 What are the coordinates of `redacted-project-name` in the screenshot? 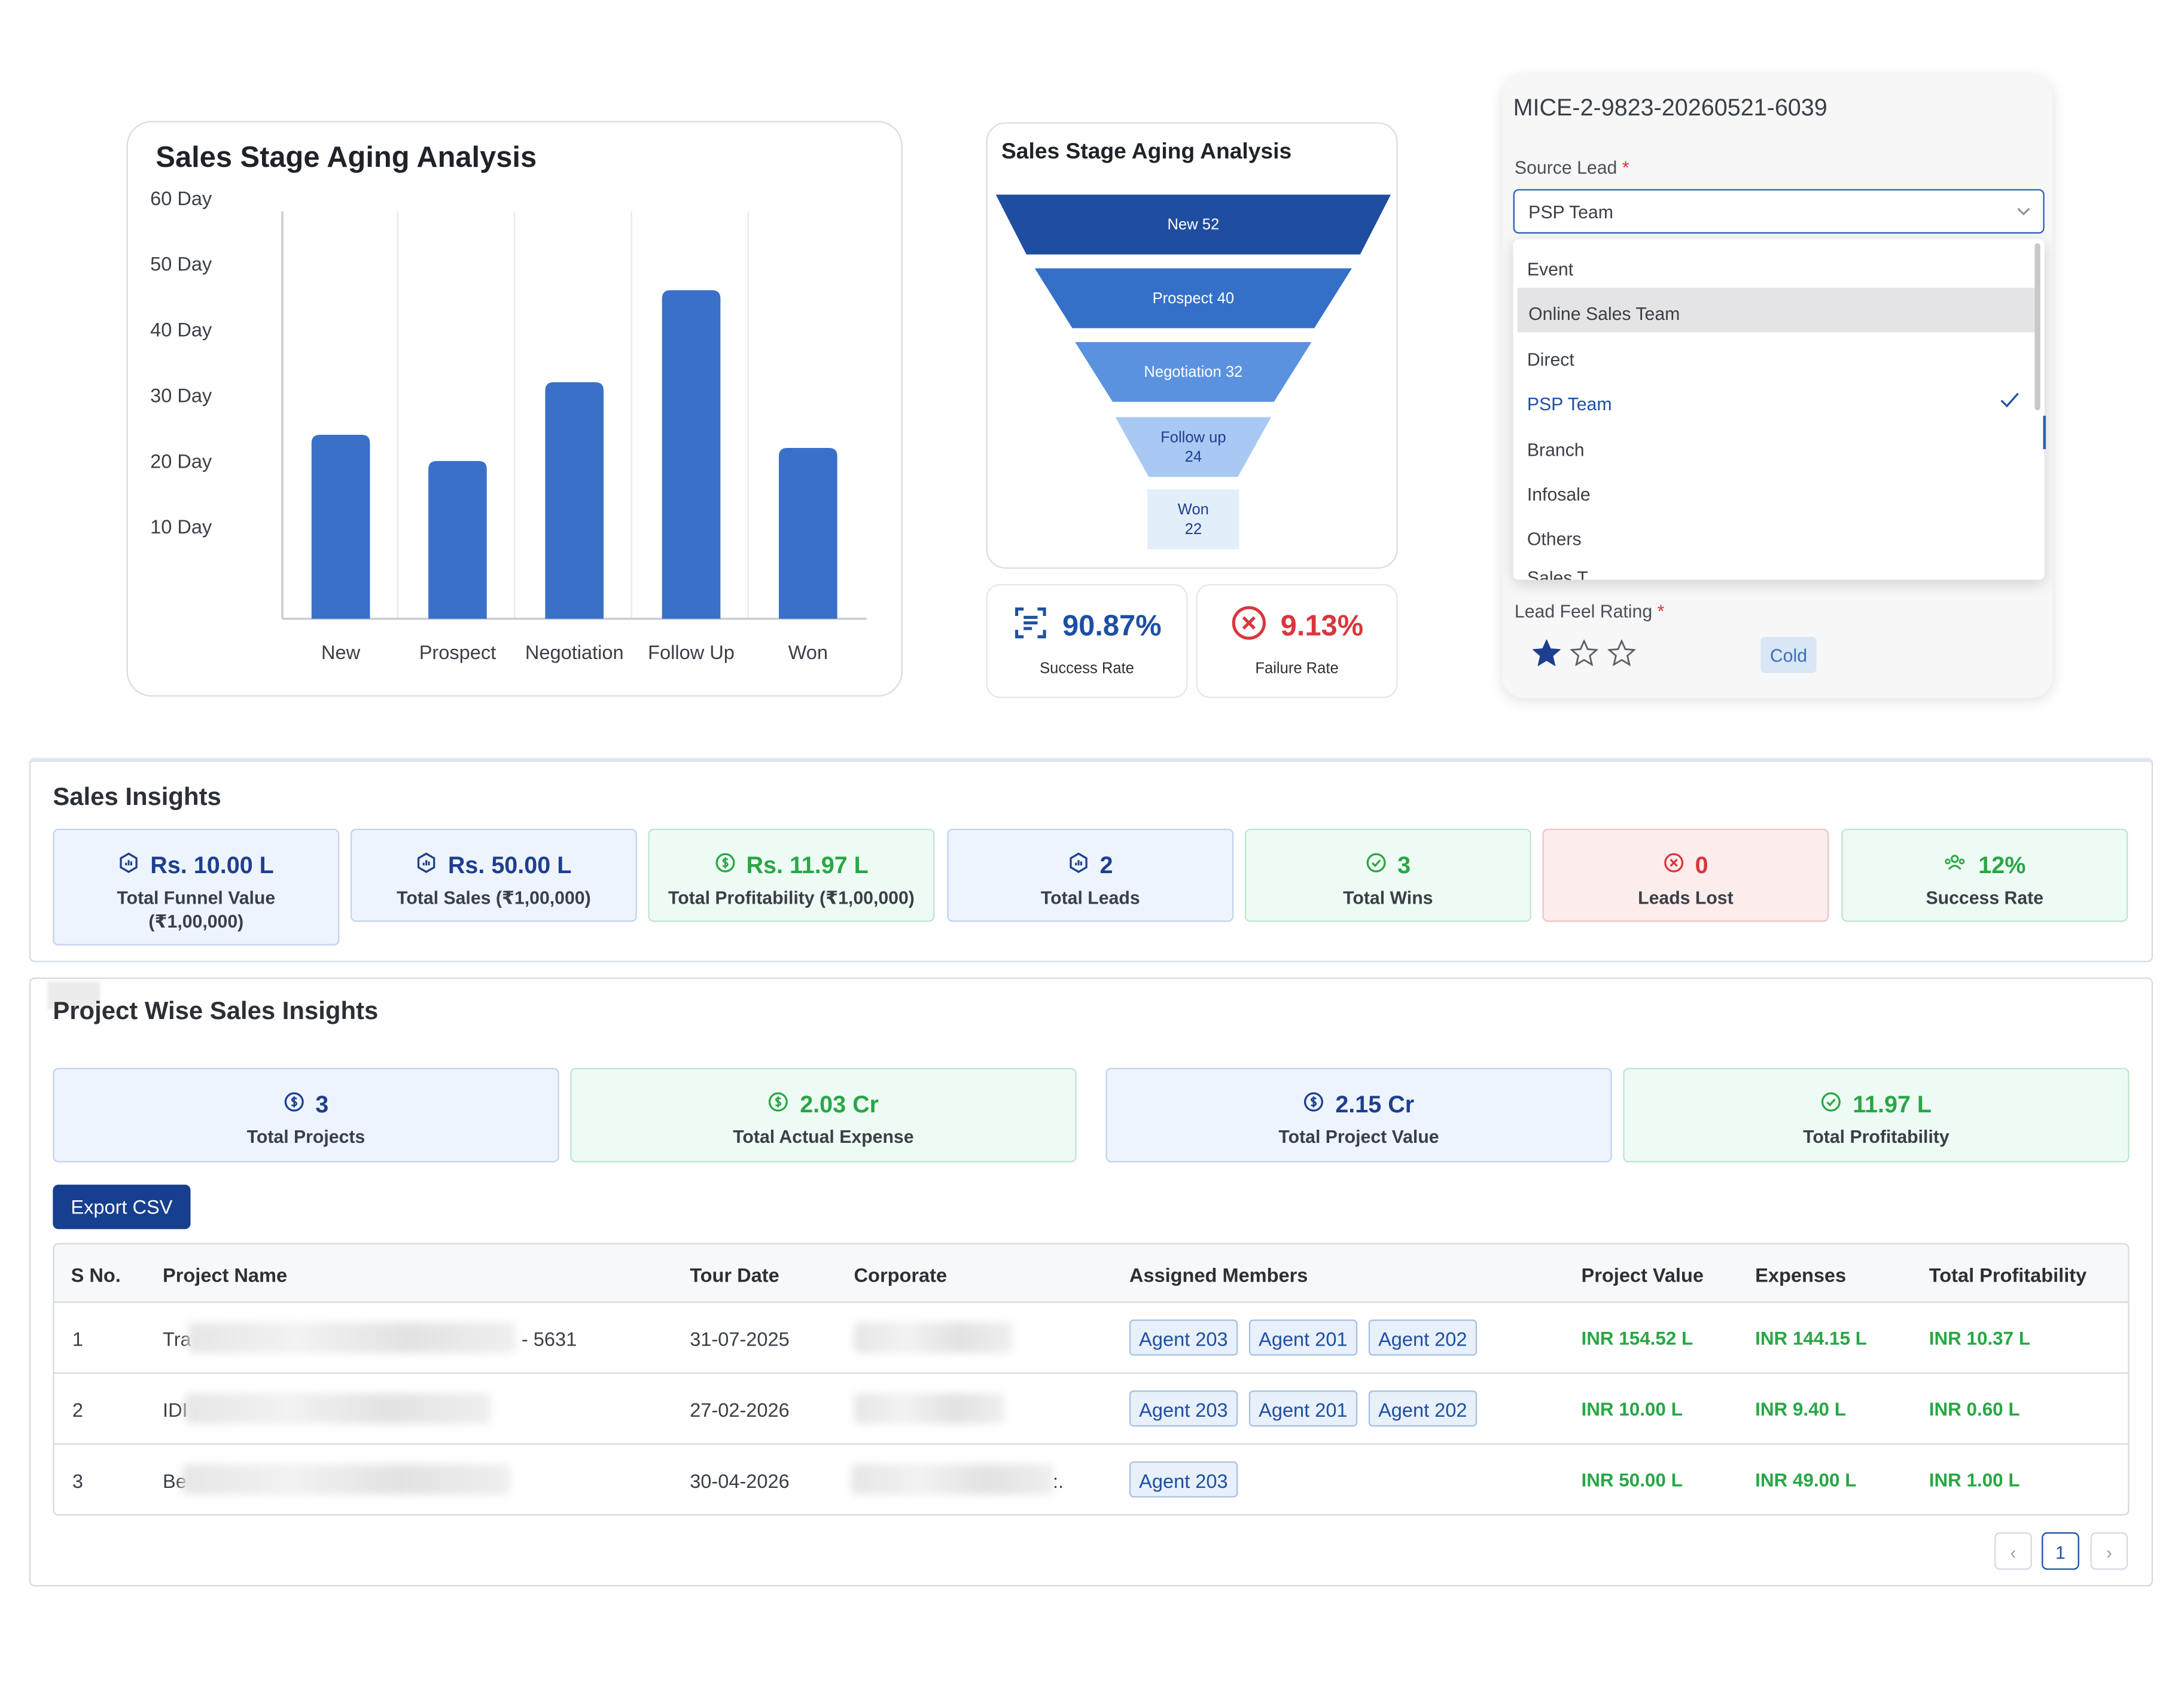 It's located at (351, 1338).